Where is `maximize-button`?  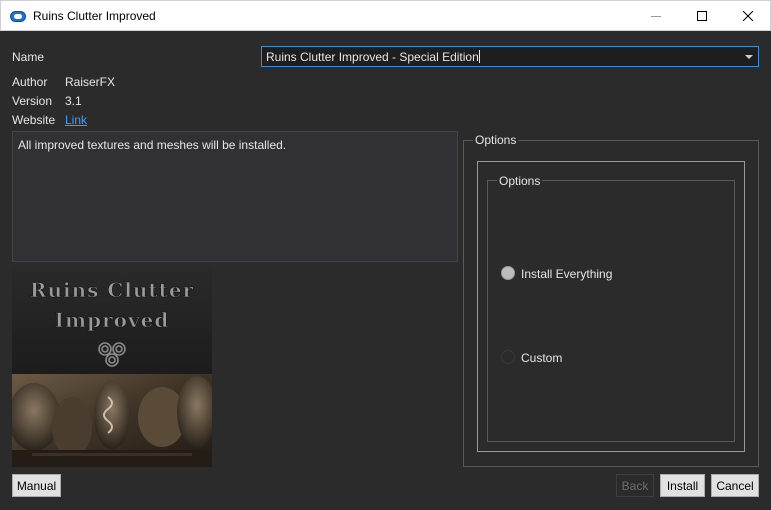 maximize-button is located at coordinates (702, 16).